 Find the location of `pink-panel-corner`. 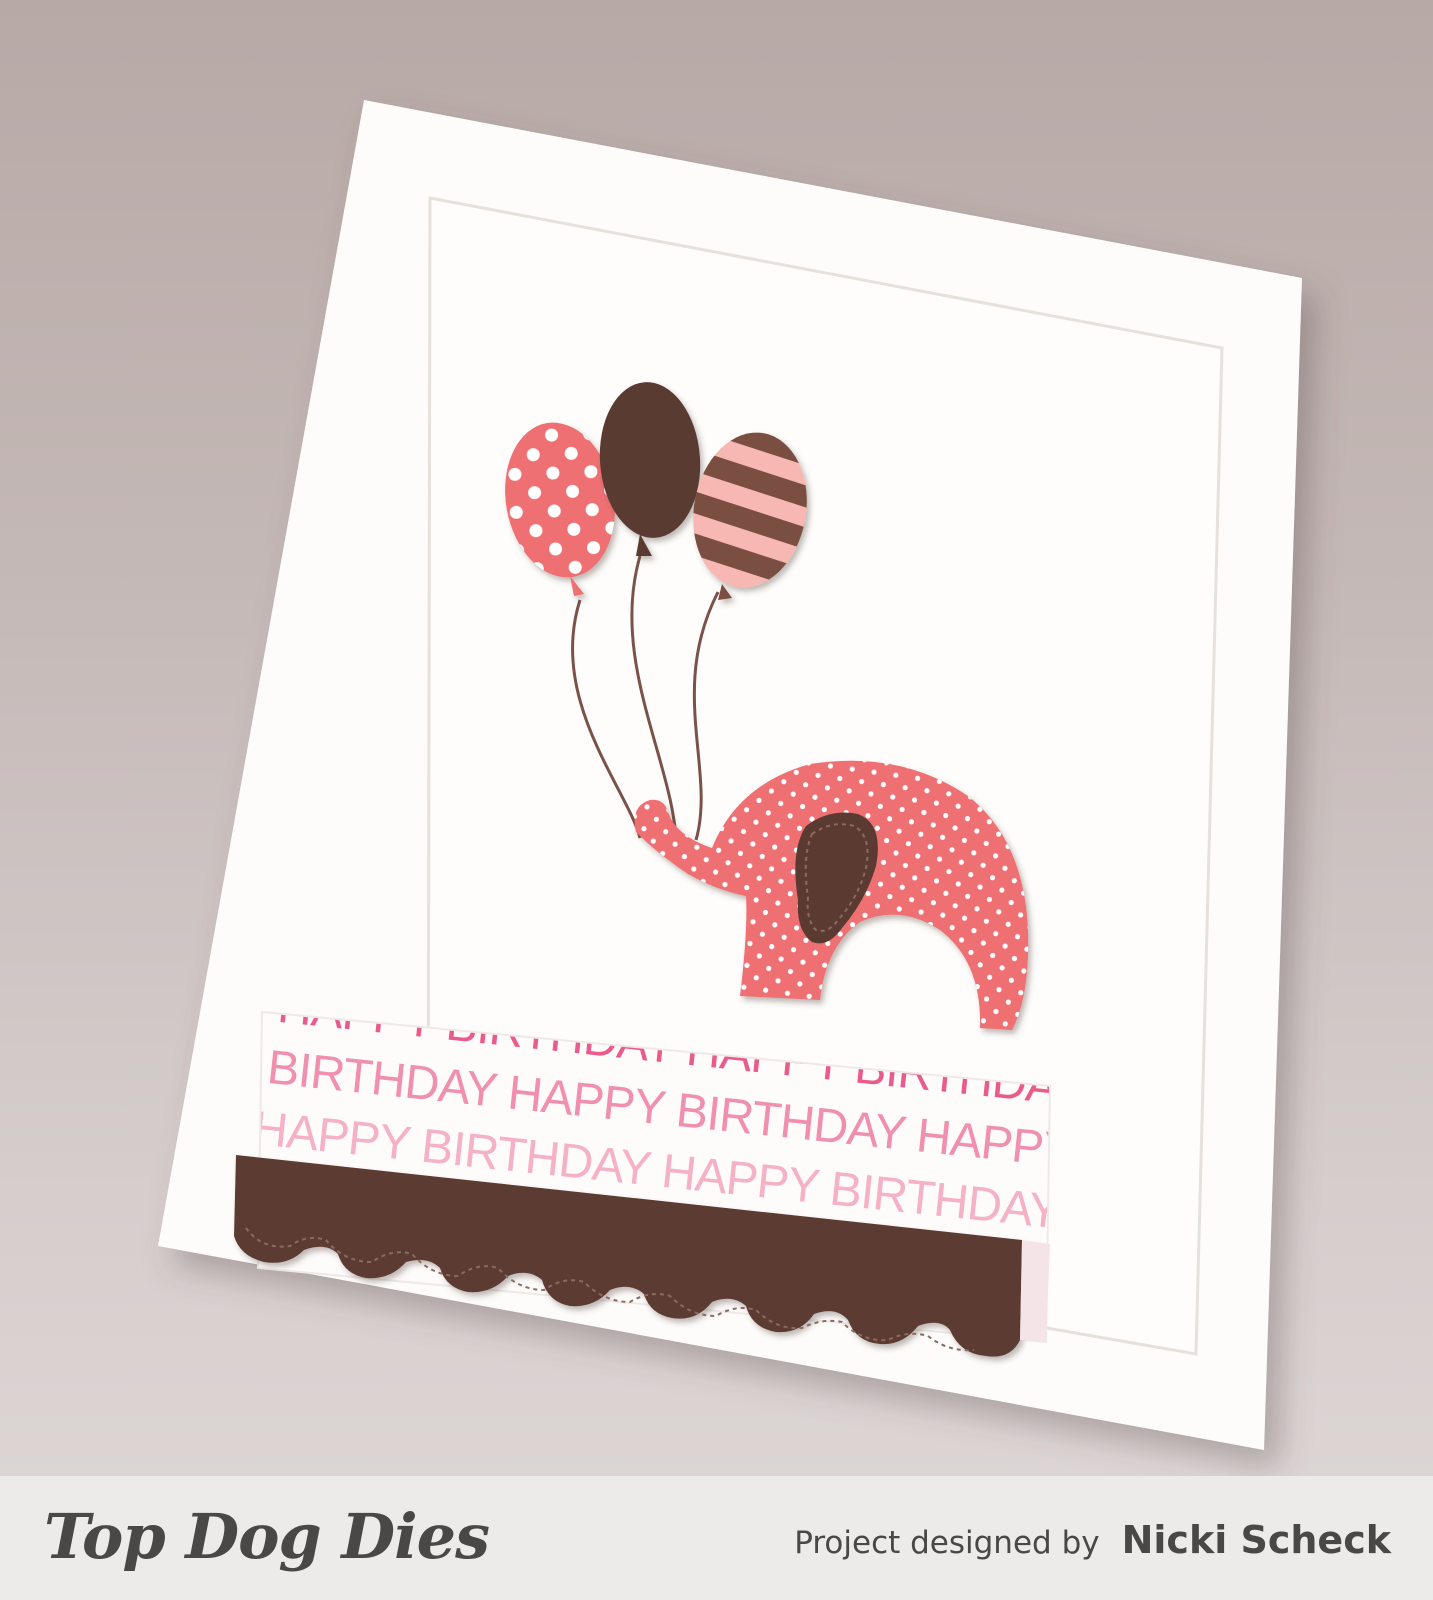

pink-panel-corner is located at coordinates (1035, 1291).